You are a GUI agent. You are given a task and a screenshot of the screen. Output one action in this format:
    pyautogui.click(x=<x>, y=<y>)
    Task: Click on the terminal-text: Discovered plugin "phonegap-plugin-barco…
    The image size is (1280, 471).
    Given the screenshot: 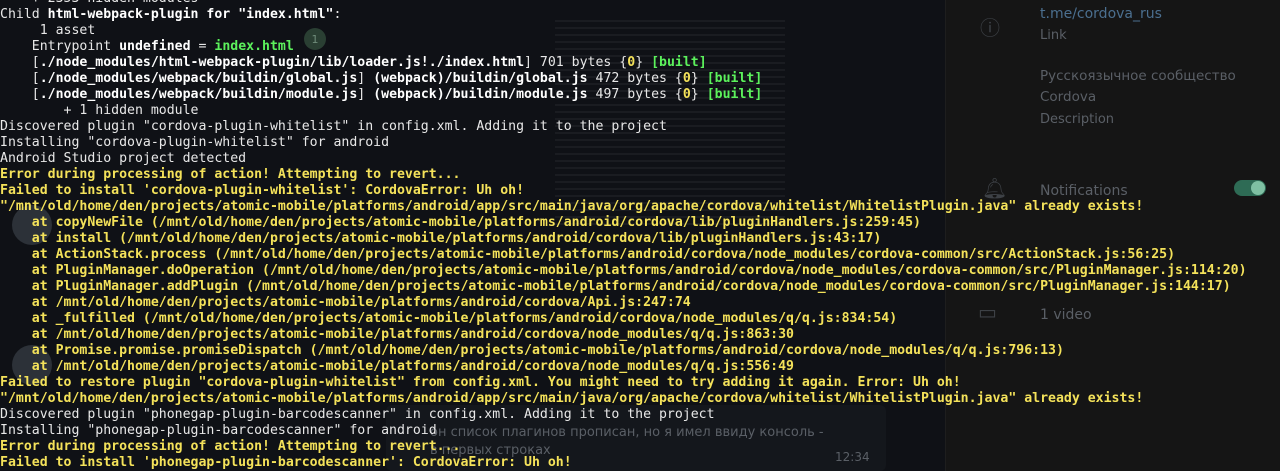 What is the action you would take?
    pyautogui.click(x=357, y=414)
    